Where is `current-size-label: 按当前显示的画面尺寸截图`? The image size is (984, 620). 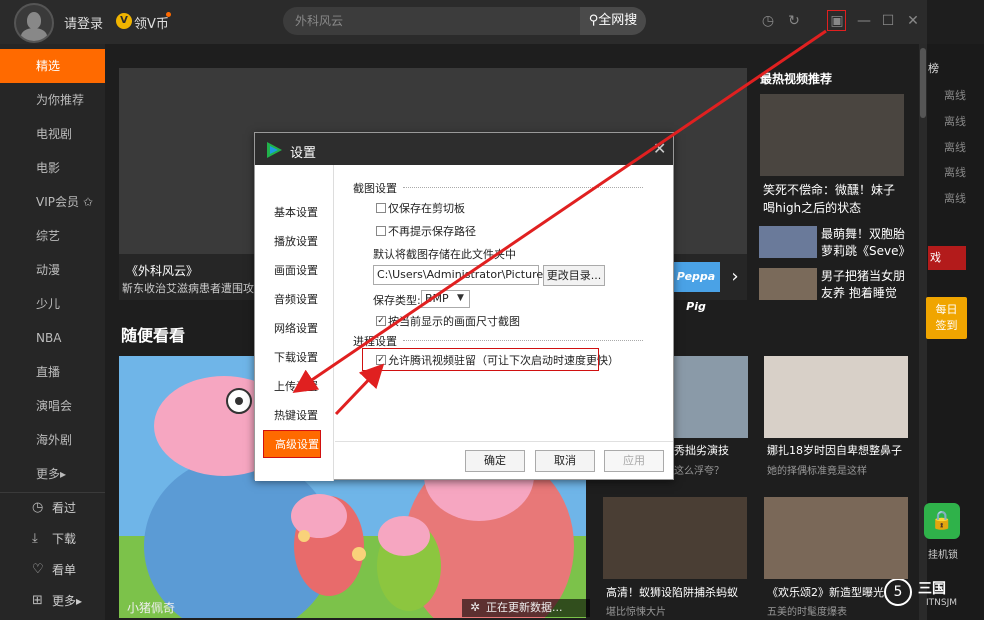
current-size-label: 按当前显示的画面尺寸截图 is located at coordinates (454, 321).